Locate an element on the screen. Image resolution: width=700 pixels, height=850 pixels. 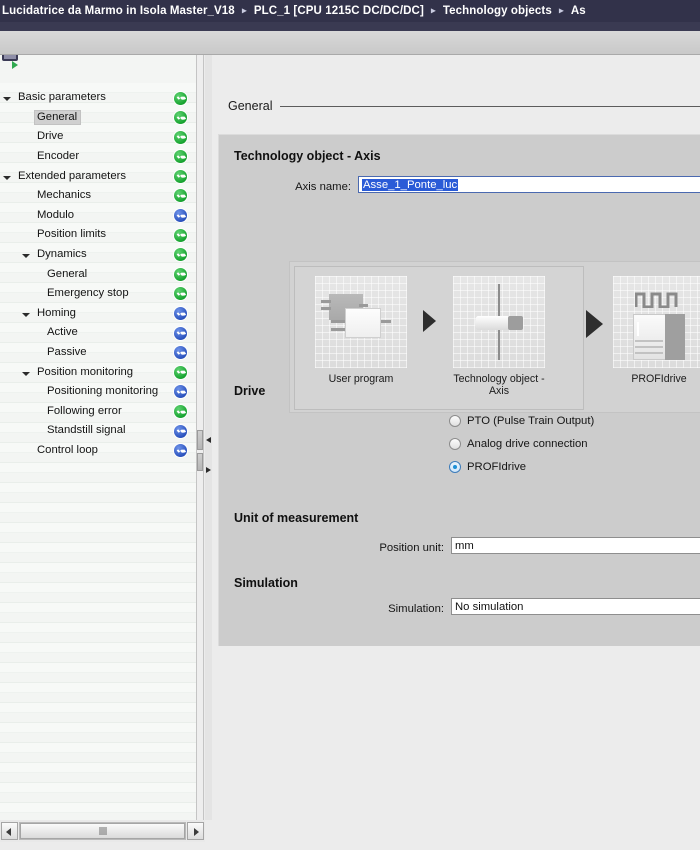
tree-item-passive: Passive is located at coordinates (98, 353).